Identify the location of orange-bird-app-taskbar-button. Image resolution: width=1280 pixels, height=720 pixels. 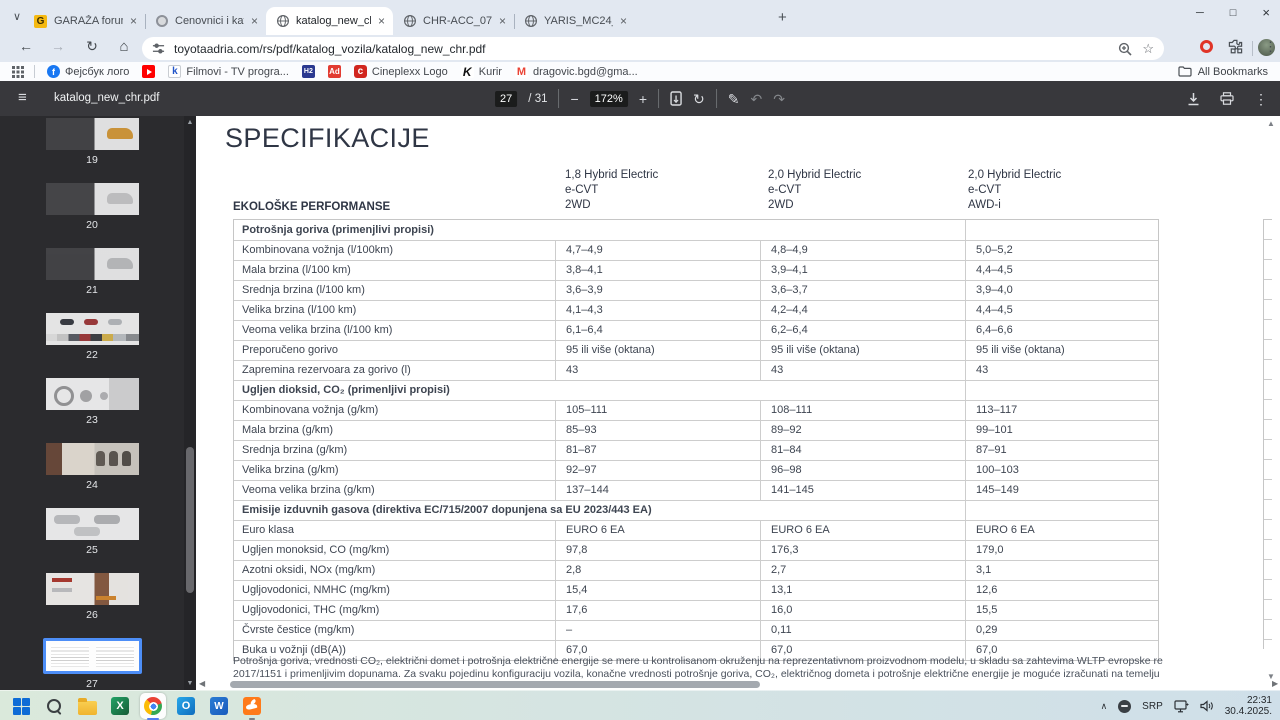
(252, 706).